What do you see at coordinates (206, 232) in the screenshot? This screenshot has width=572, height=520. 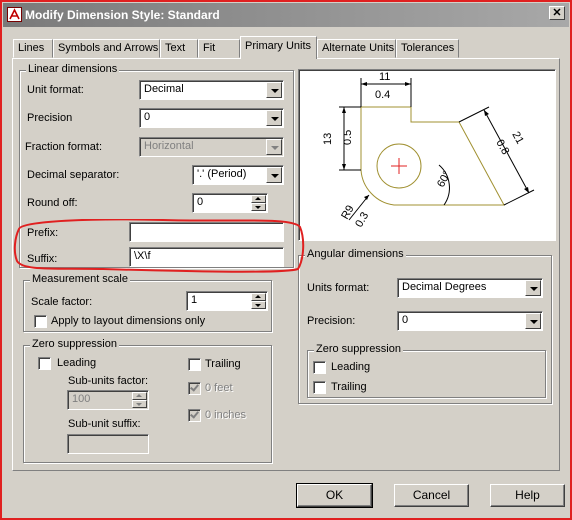 I see `prefix-input` at bounding box center [206, 232].